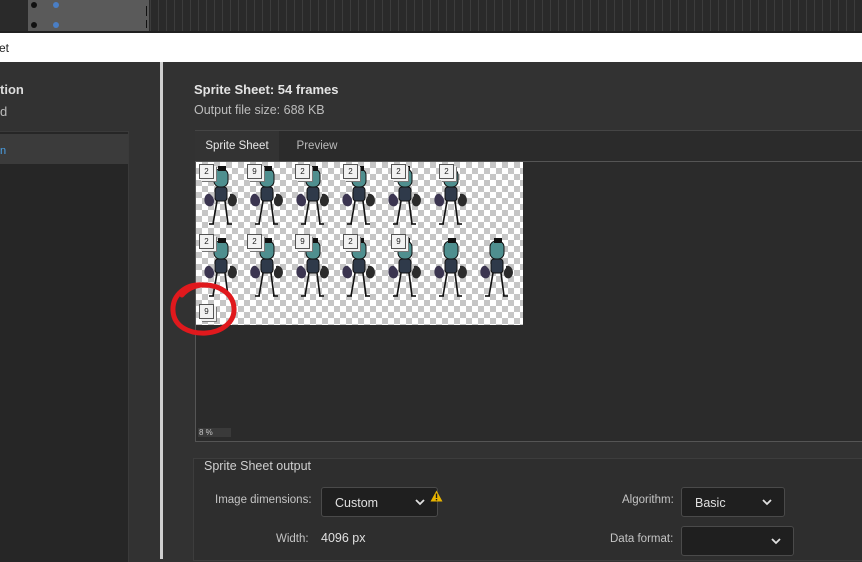 The height and width of the screenshot is (562, 862). Describe the element at coordinates (733, 502) in the screenshot. I see `algorithm-dropdown: Basic` at that location.